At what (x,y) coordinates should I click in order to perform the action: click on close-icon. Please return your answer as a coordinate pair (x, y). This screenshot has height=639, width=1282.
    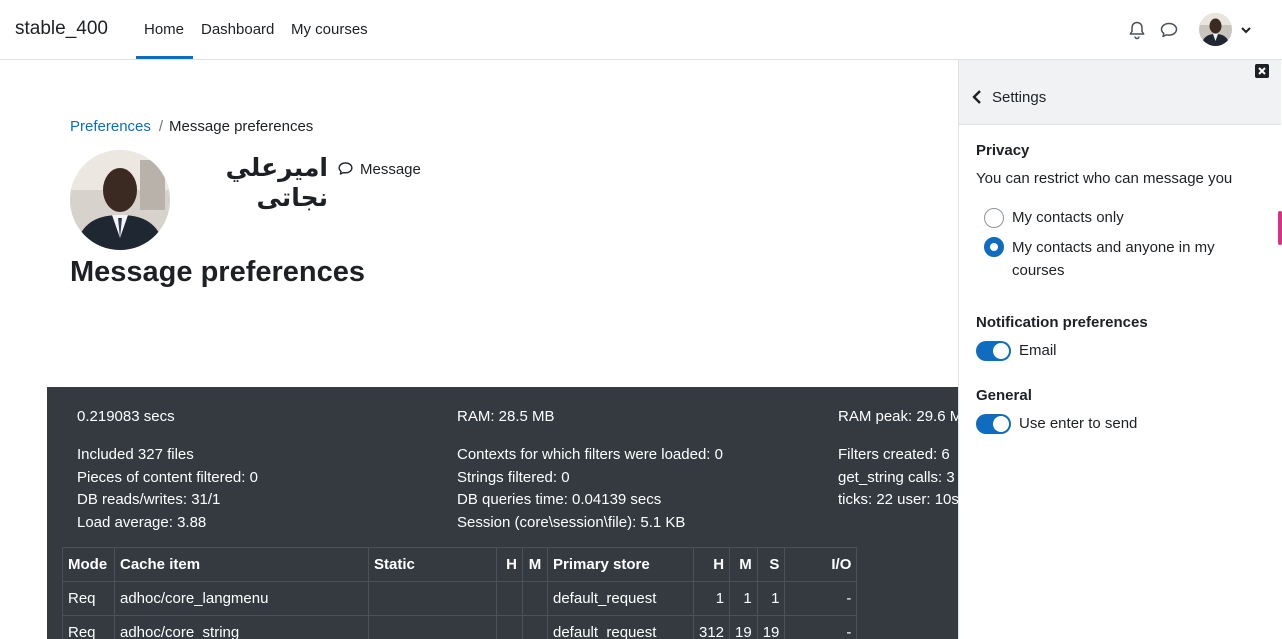
    Looking at the image, I should click on (1262, 71).